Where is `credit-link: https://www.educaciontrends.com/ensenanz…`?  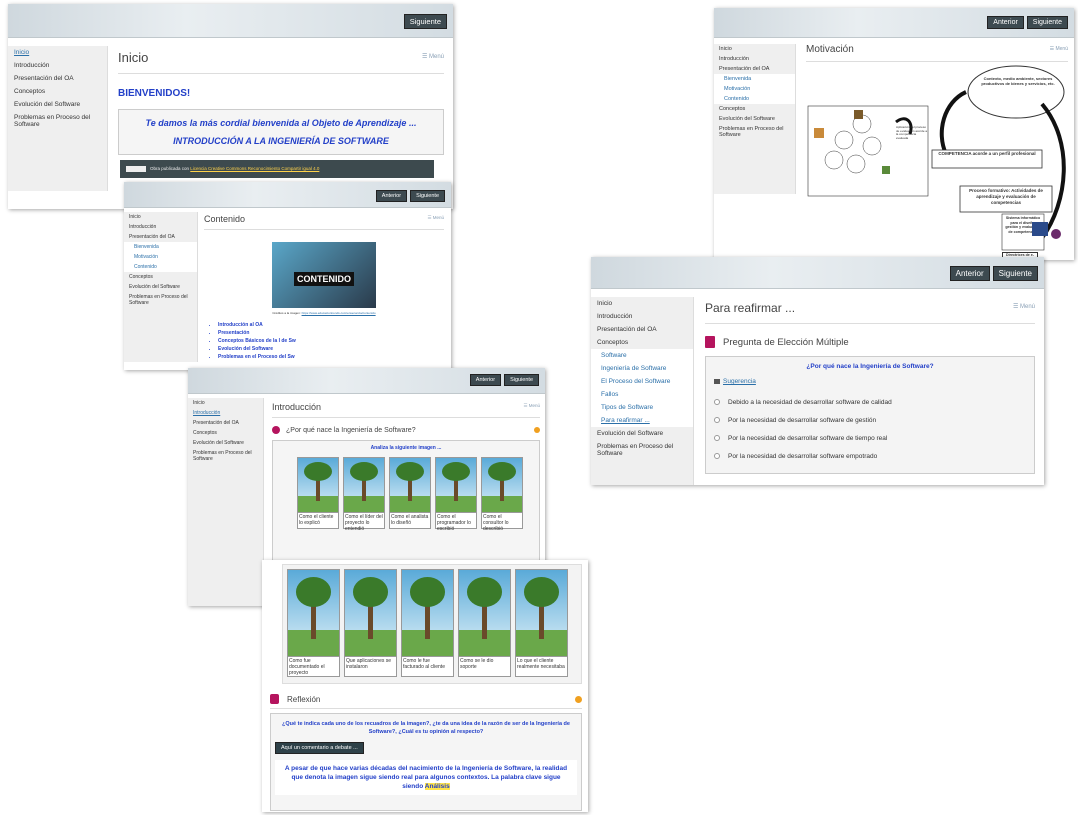 credit-link: https://www.educaciontrends.com/ensenanz… is located at coordinates (339, 313).